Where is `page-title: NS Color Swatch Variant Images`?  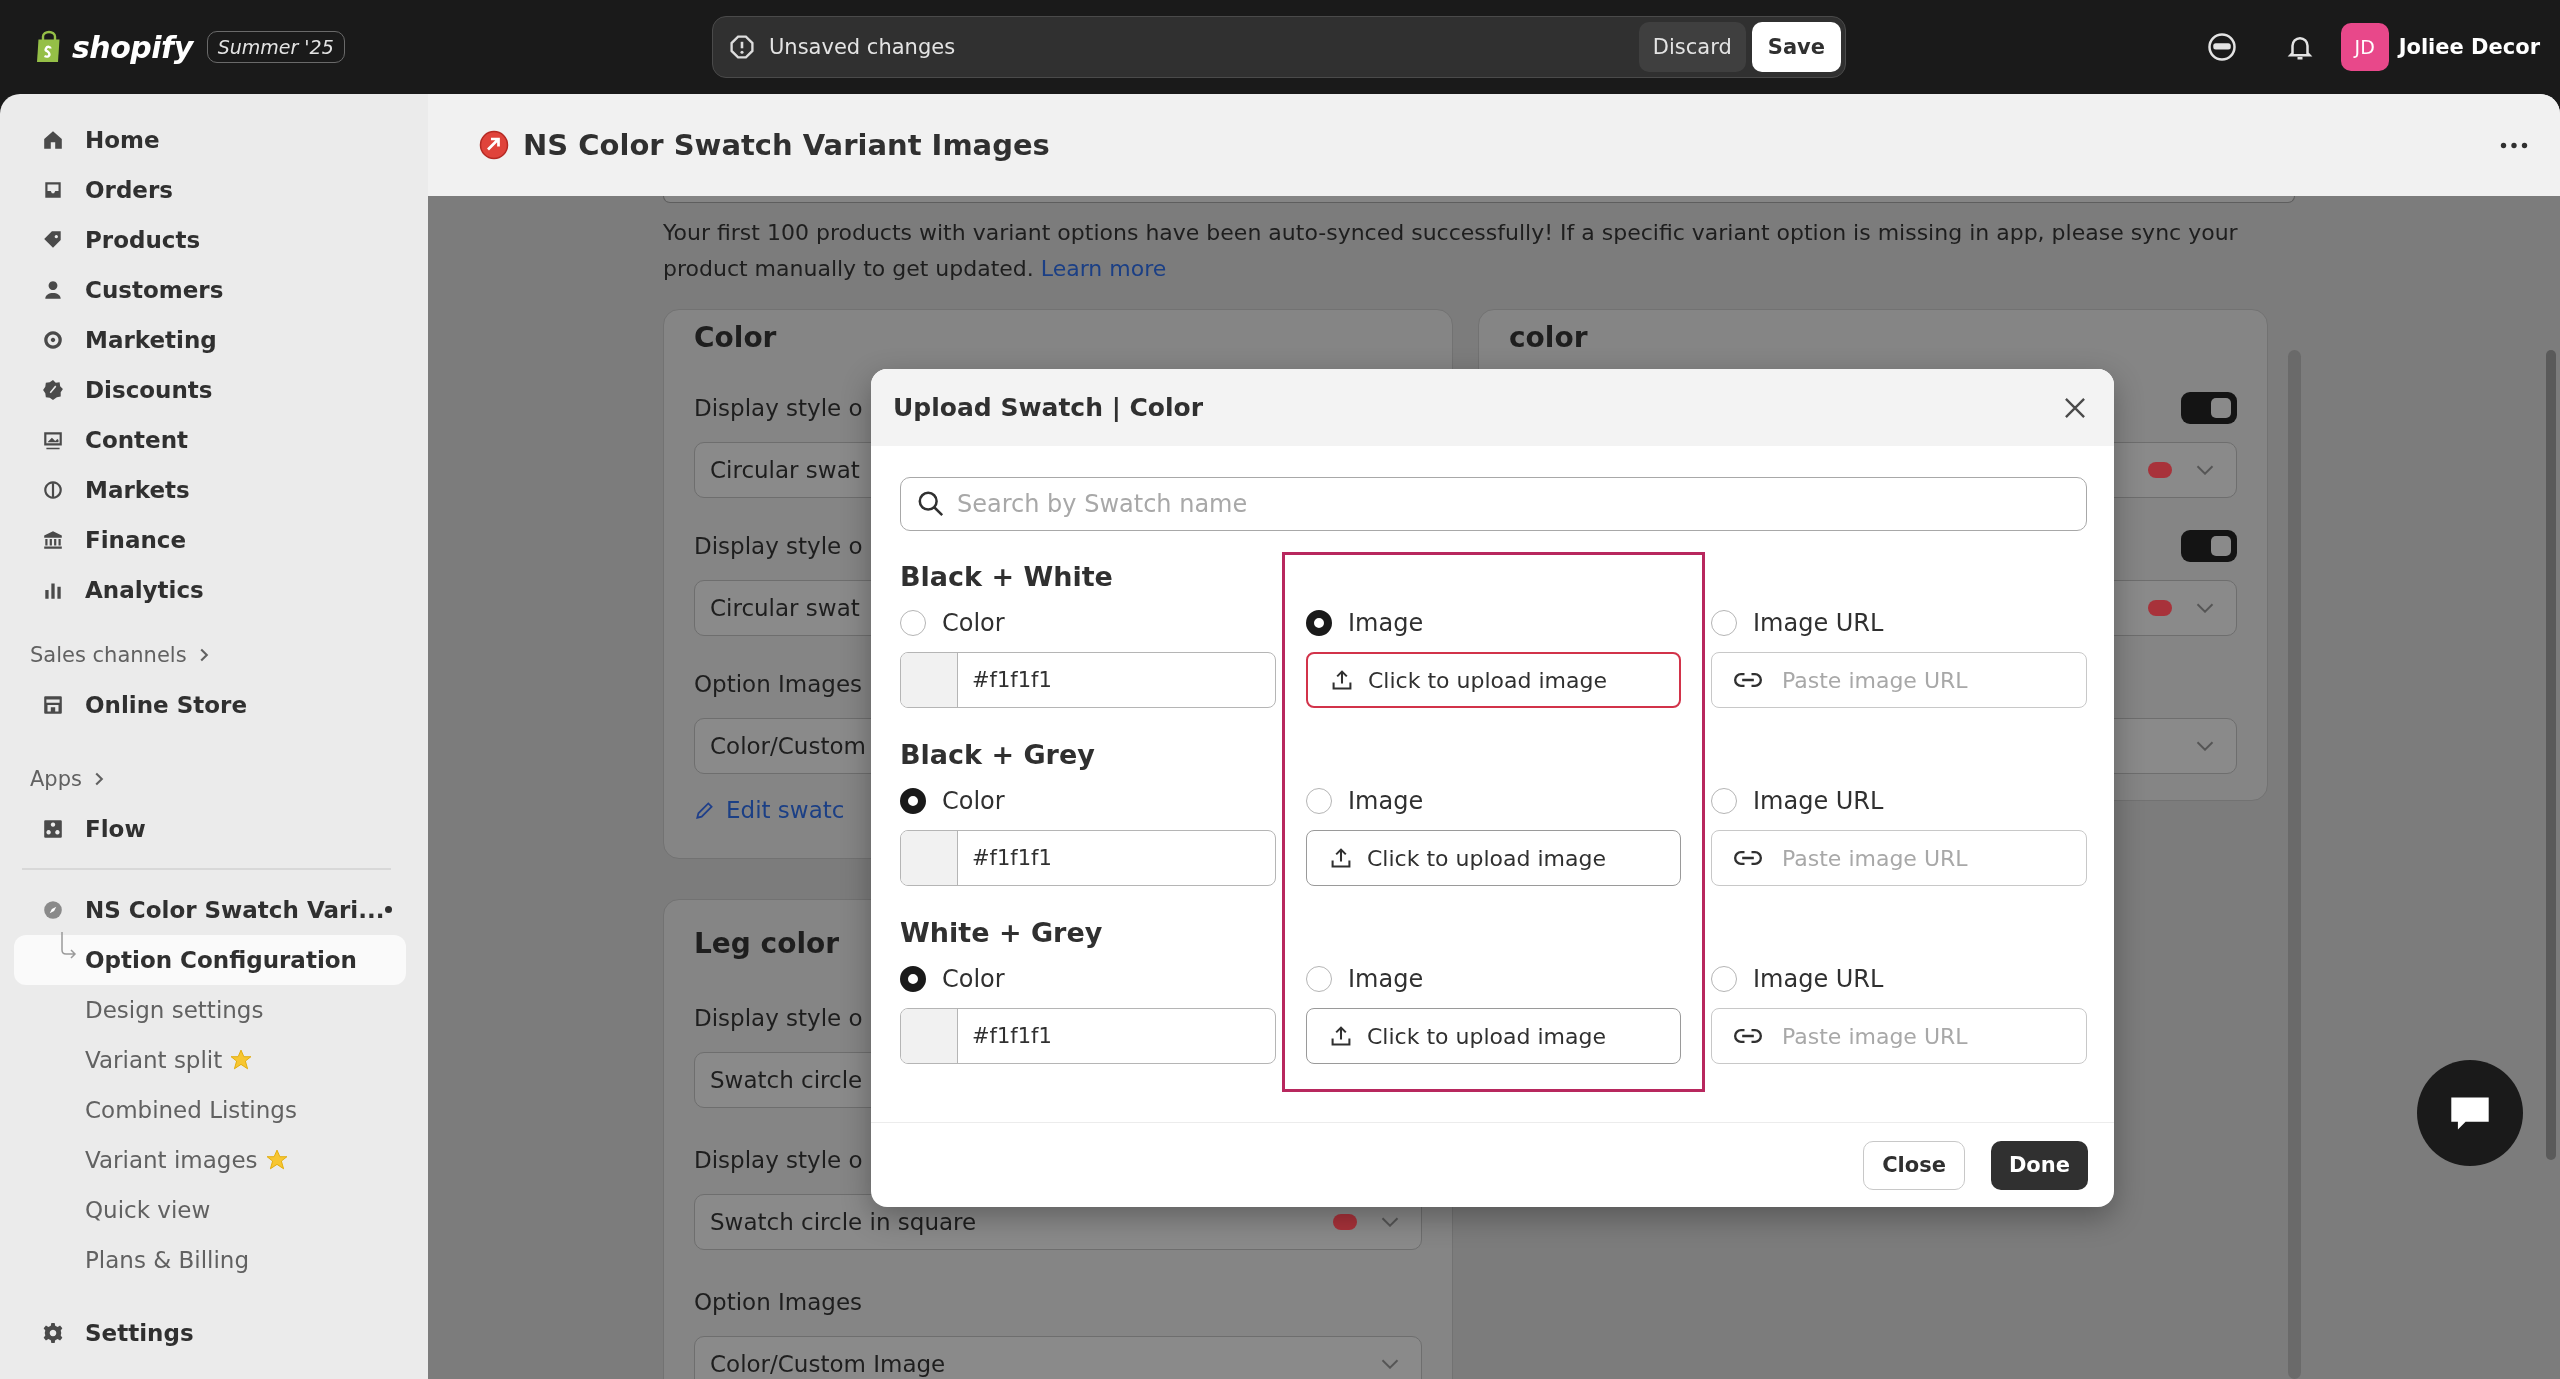 page-title: NS Color Swatch Variant Images is located at coordinates (786, 145).